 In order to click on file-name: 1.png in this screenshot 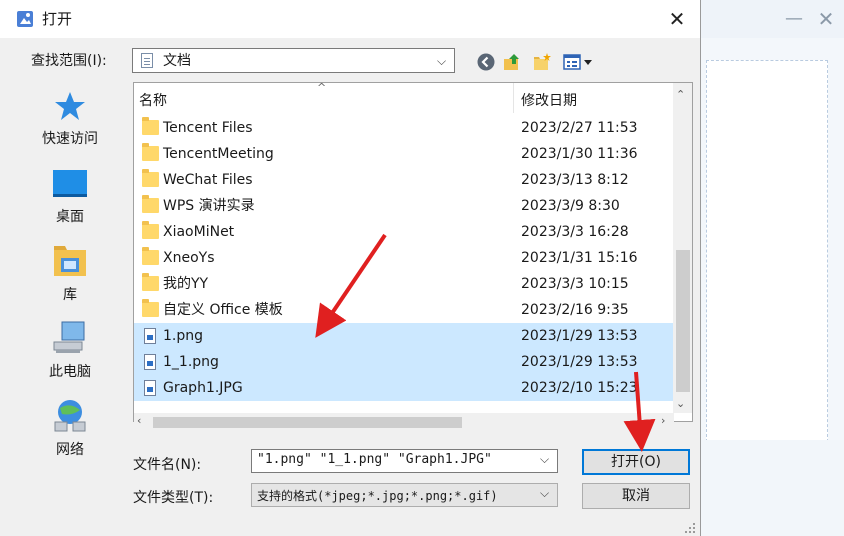, I will do `click(183, 336)`.